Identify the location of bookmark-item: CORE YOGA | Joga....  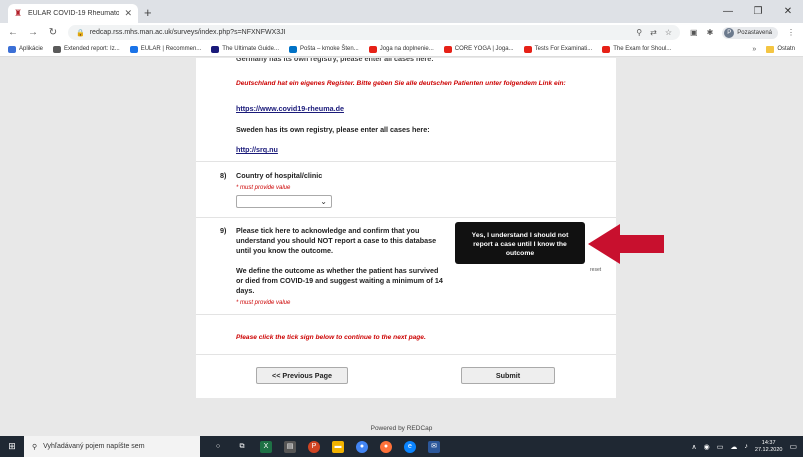
(478, 49).